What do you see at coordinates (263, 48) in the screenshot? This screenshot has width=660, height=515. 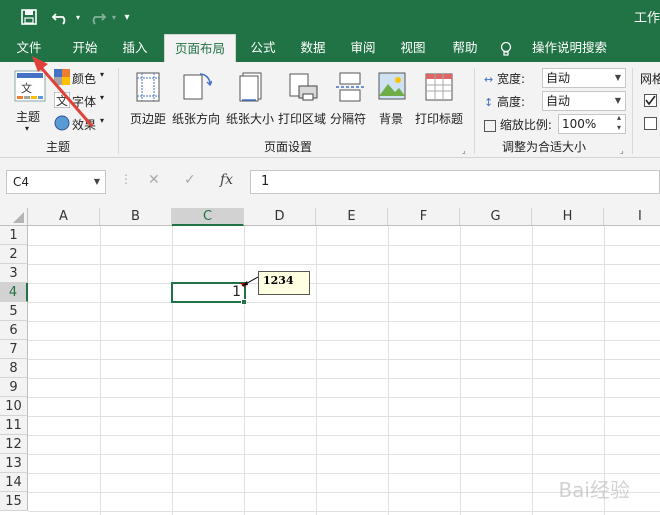 I see `tab-formulas: 公式` at bounding box center [263, 48].